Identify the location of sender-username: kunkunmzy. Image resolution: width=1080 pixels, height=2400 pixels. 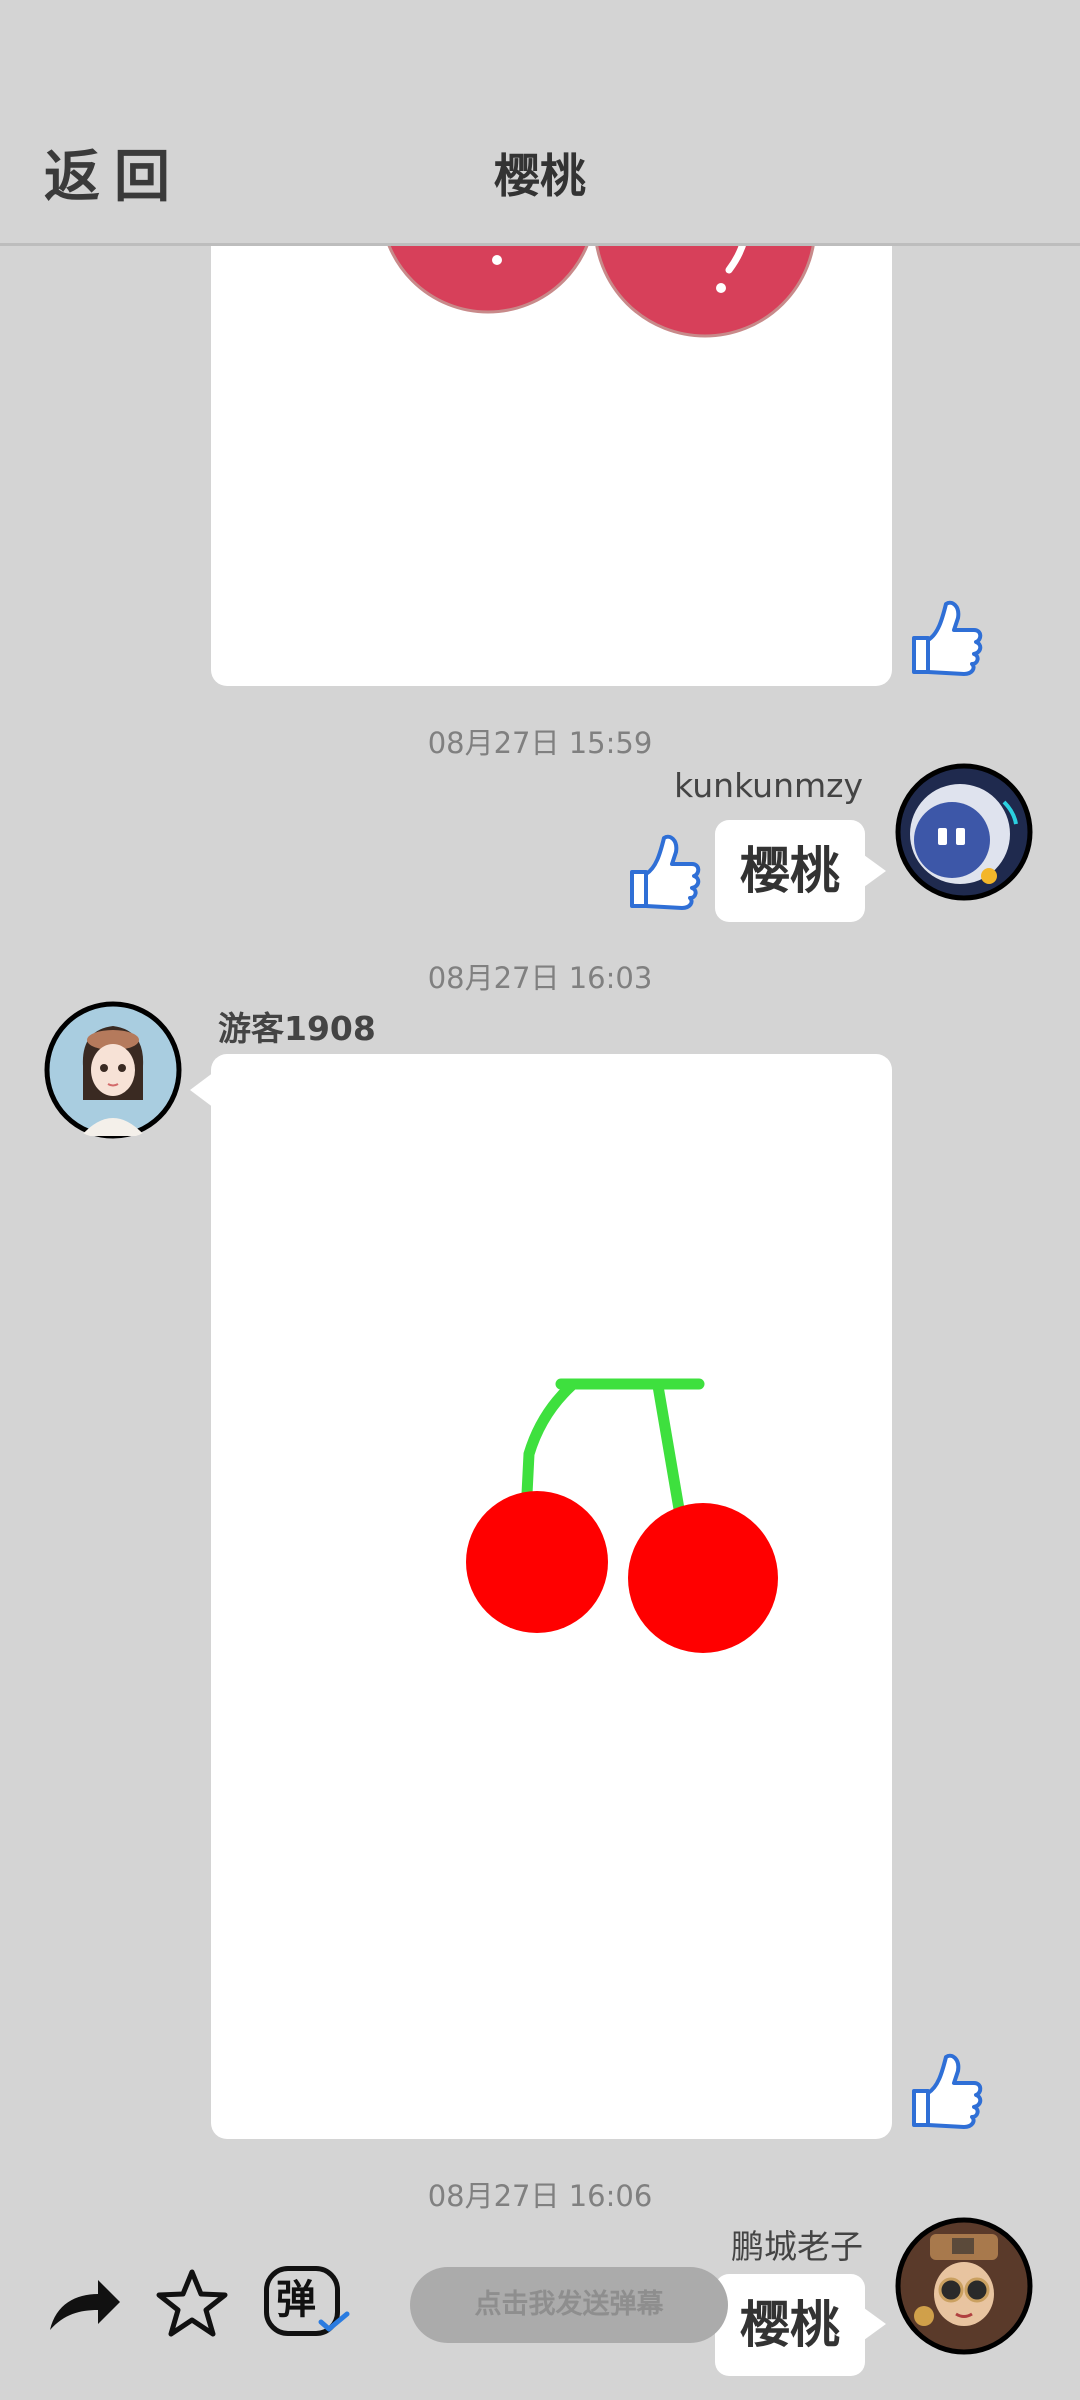
(768, 785).